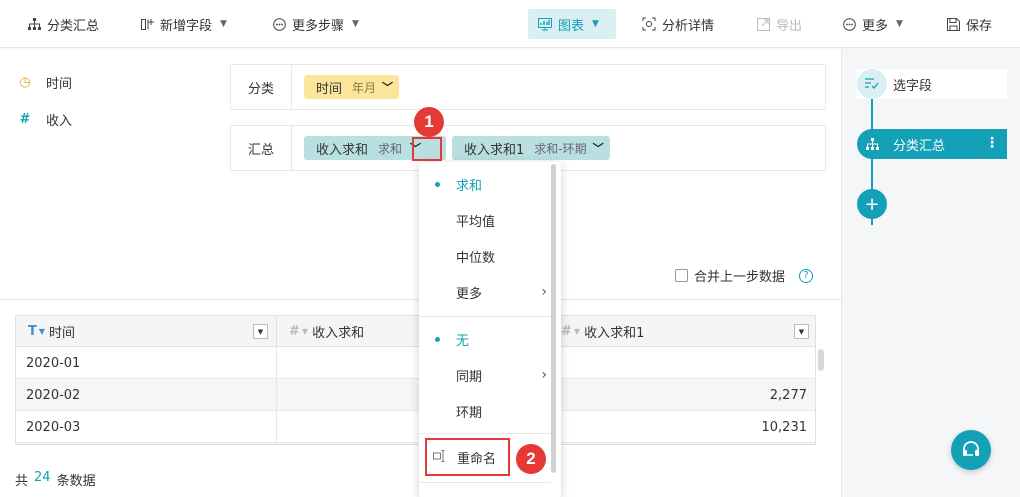 Image resolution: width=1020 pixels, height=497 pixels. I want to click on save-label: 保存, so click(979, 26).